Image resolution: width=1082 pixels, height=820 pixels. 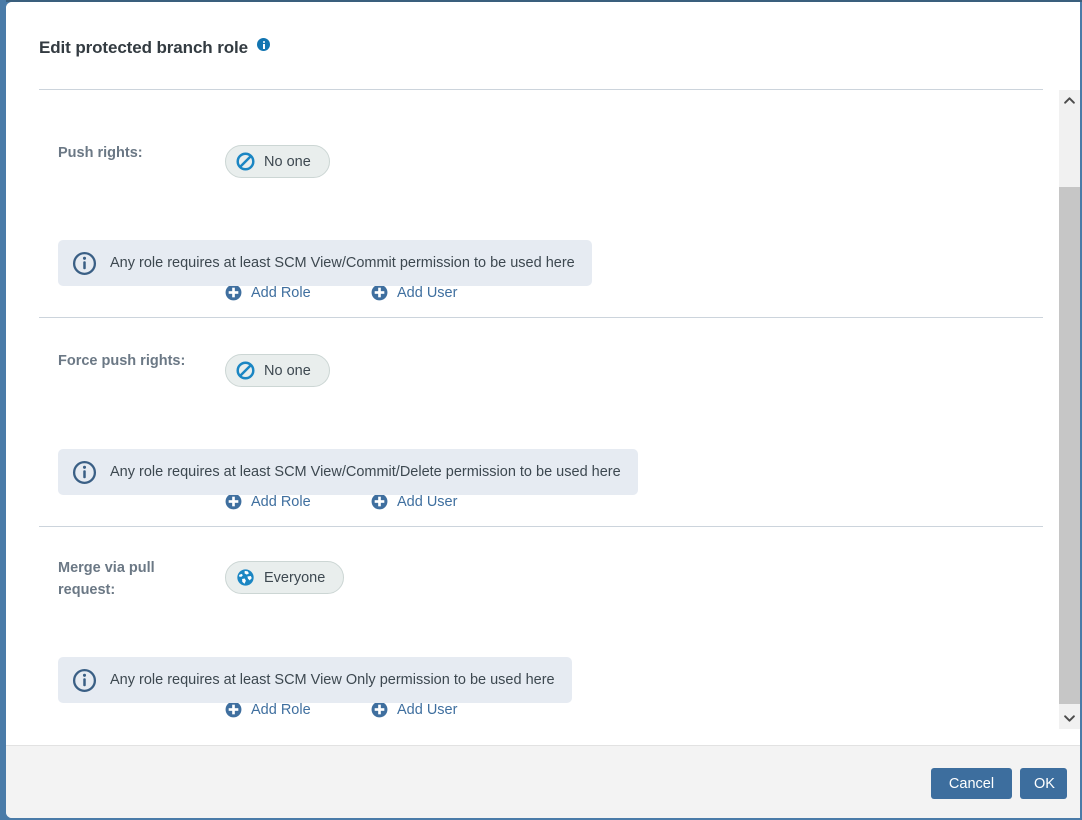 I want to click on scrollbar-down-button, so click(x=1069, y=718).